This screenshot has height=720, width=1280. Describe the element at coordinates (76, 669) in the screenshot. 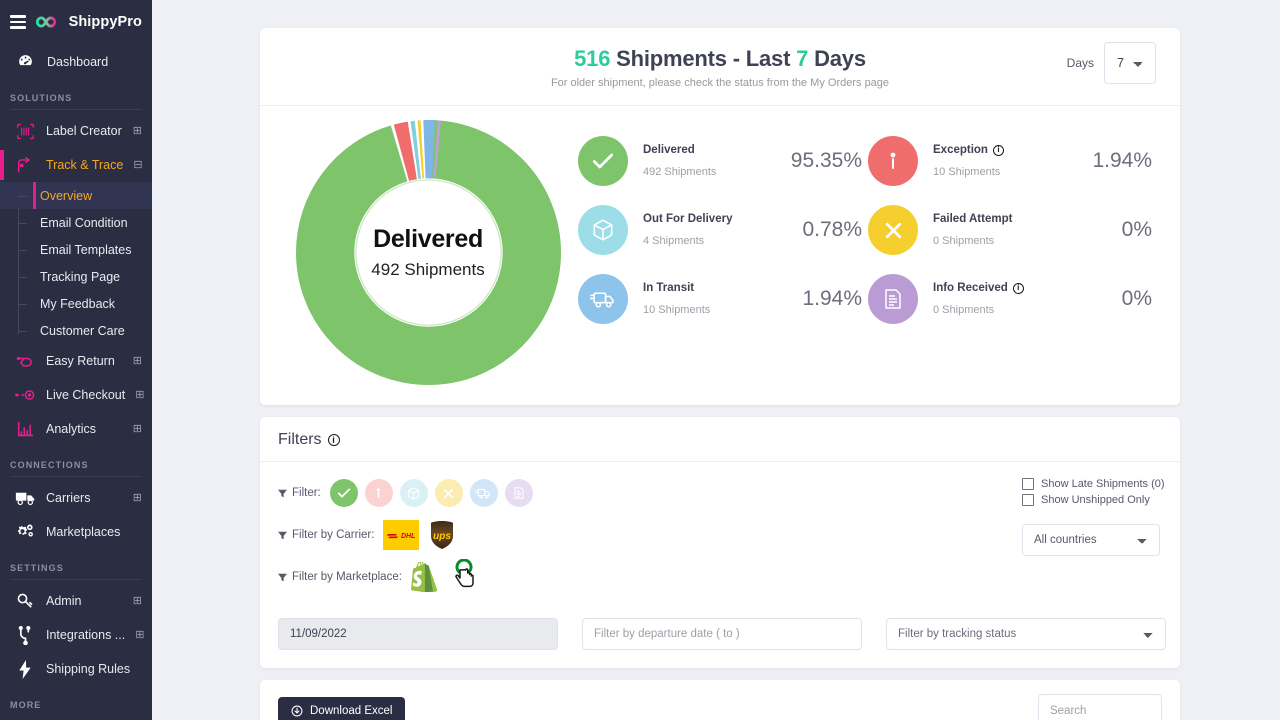

I see `sidebar-item-shipping-rules: Shipping Rules` at that location.